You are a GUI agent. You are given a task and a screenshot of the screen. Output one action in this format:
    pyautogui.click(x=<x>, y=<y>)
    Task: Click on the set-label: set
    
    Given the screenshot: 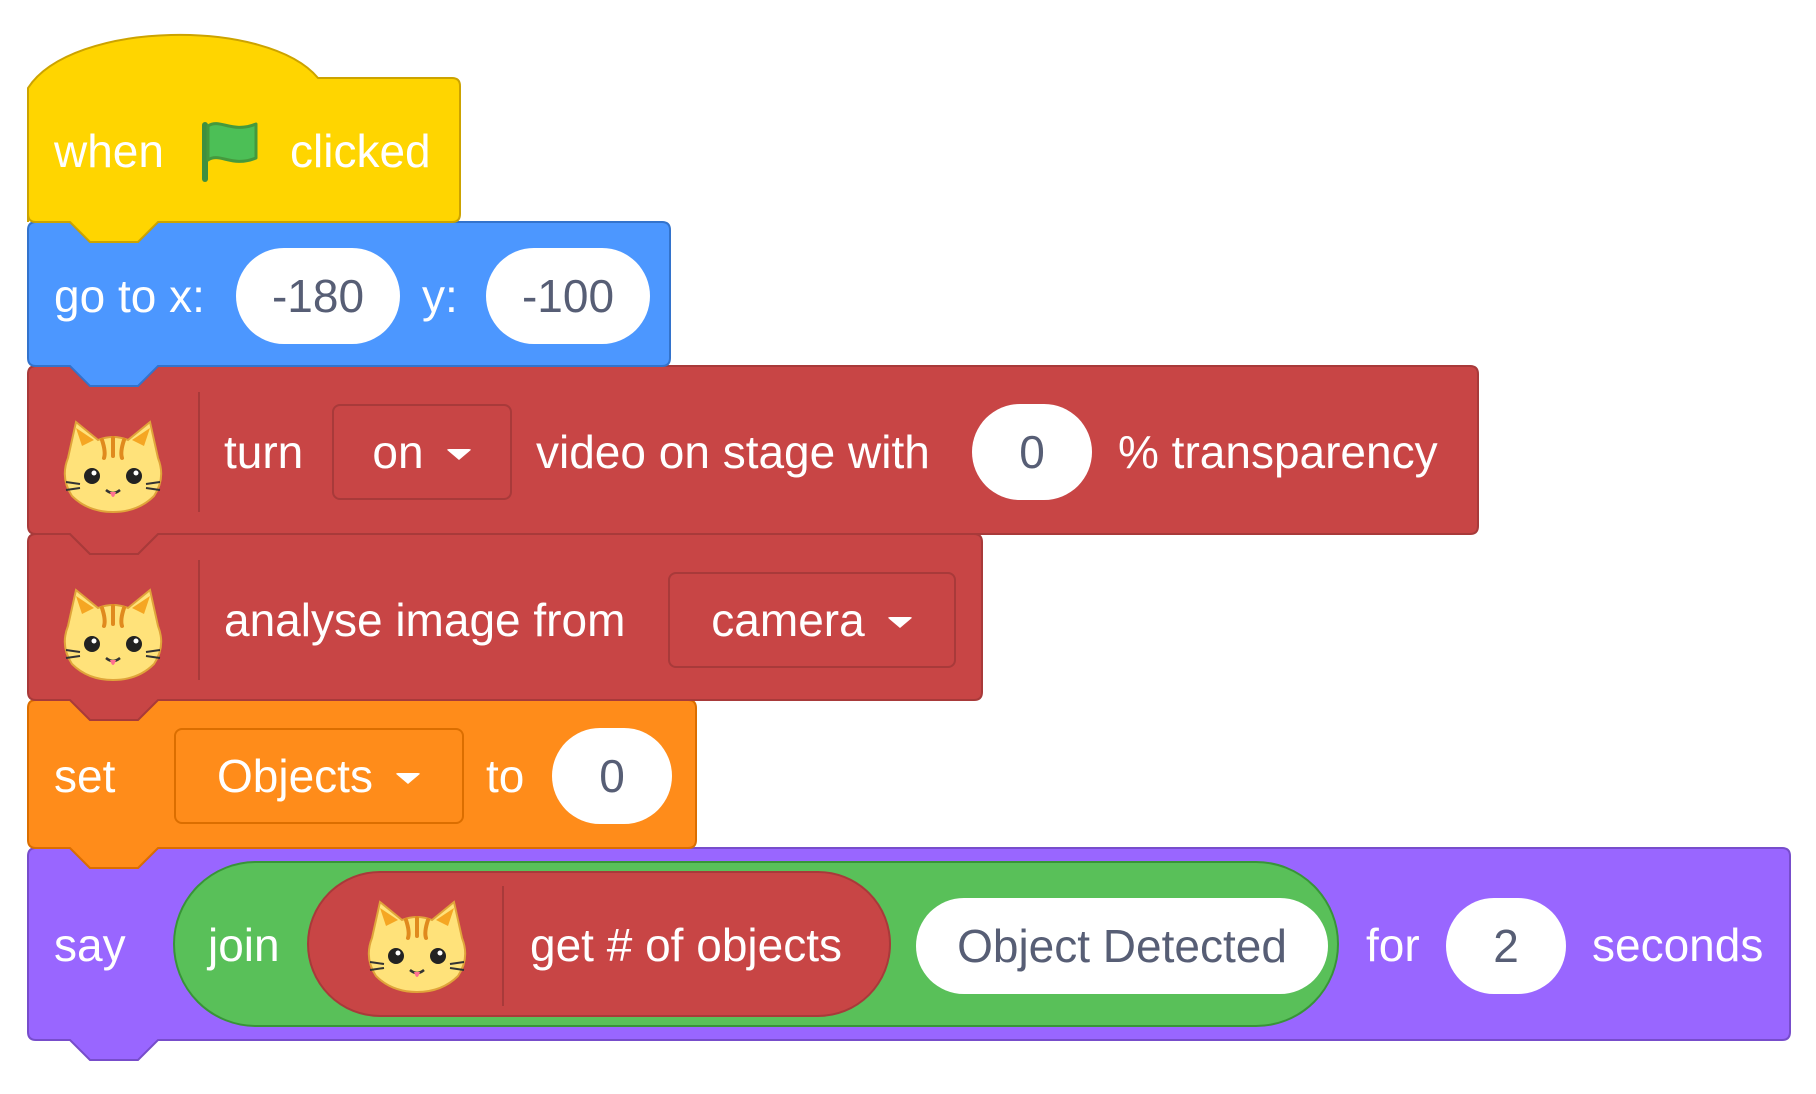 What is the action you would take?
    pyautogui.click(x=85, y=776)
    